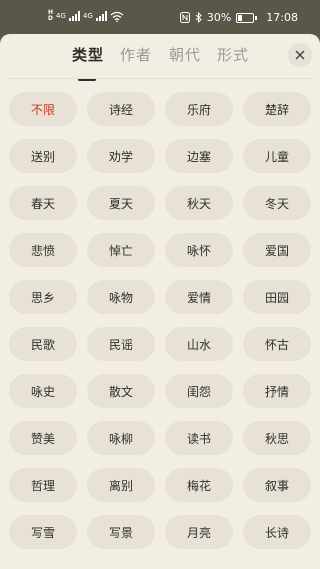 This screenshot has height=569, width=320. What do you see at coordinates (199, 438) in the screenshot?
I see `category-chip: 读书` at bounding box center [199, 438].